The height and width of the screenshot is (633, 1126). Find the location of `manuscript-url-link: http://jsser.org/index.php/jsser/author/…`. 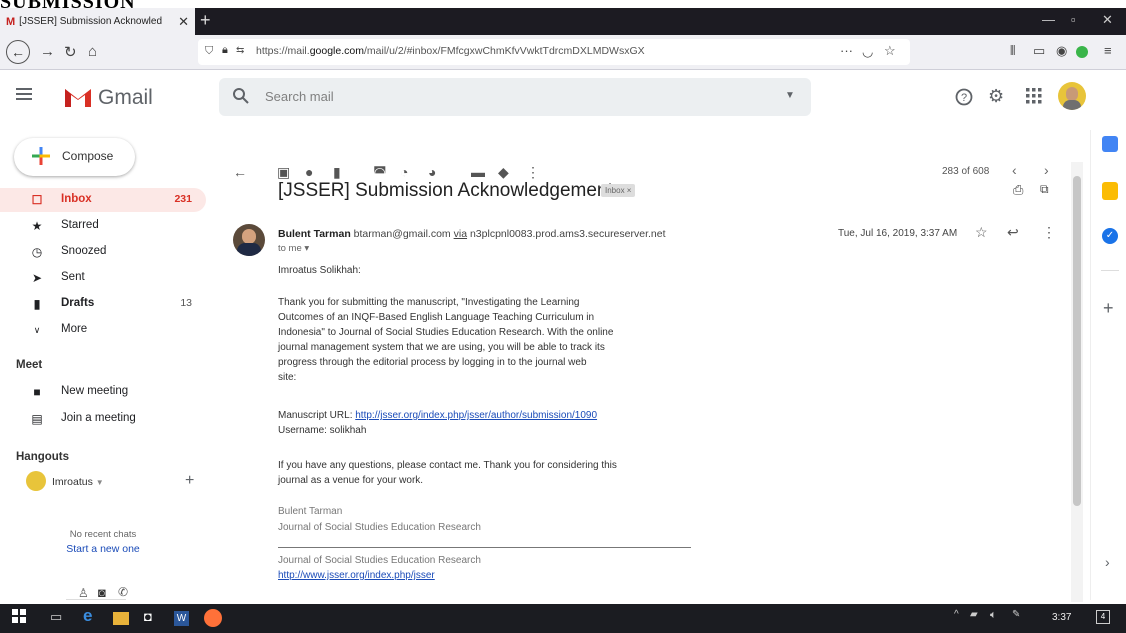

manuscript-url-link: http://jsser.org/index.php/jsser/author/… is located at coordinates (476, 415).